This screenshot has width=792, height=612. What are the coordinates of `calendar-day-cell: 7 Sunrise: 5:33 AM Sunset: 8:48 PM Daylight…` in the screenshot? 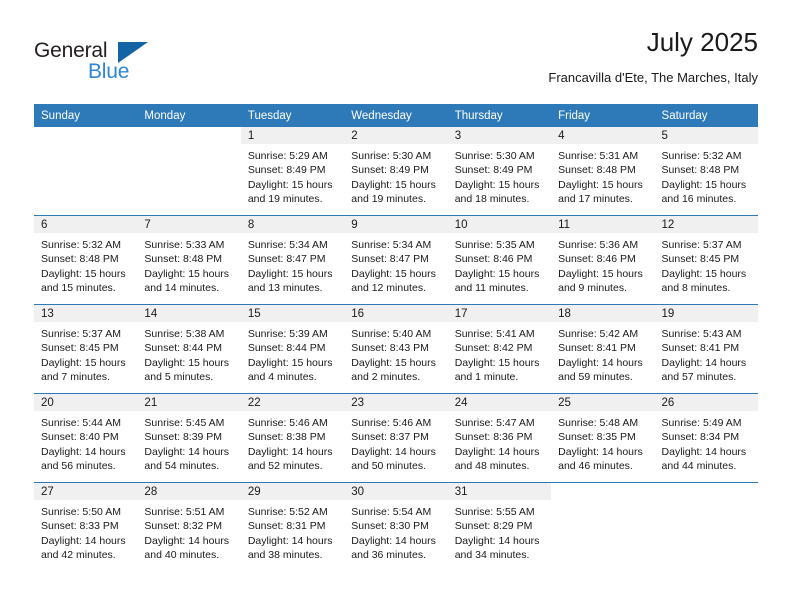 It's located at (189, 260).